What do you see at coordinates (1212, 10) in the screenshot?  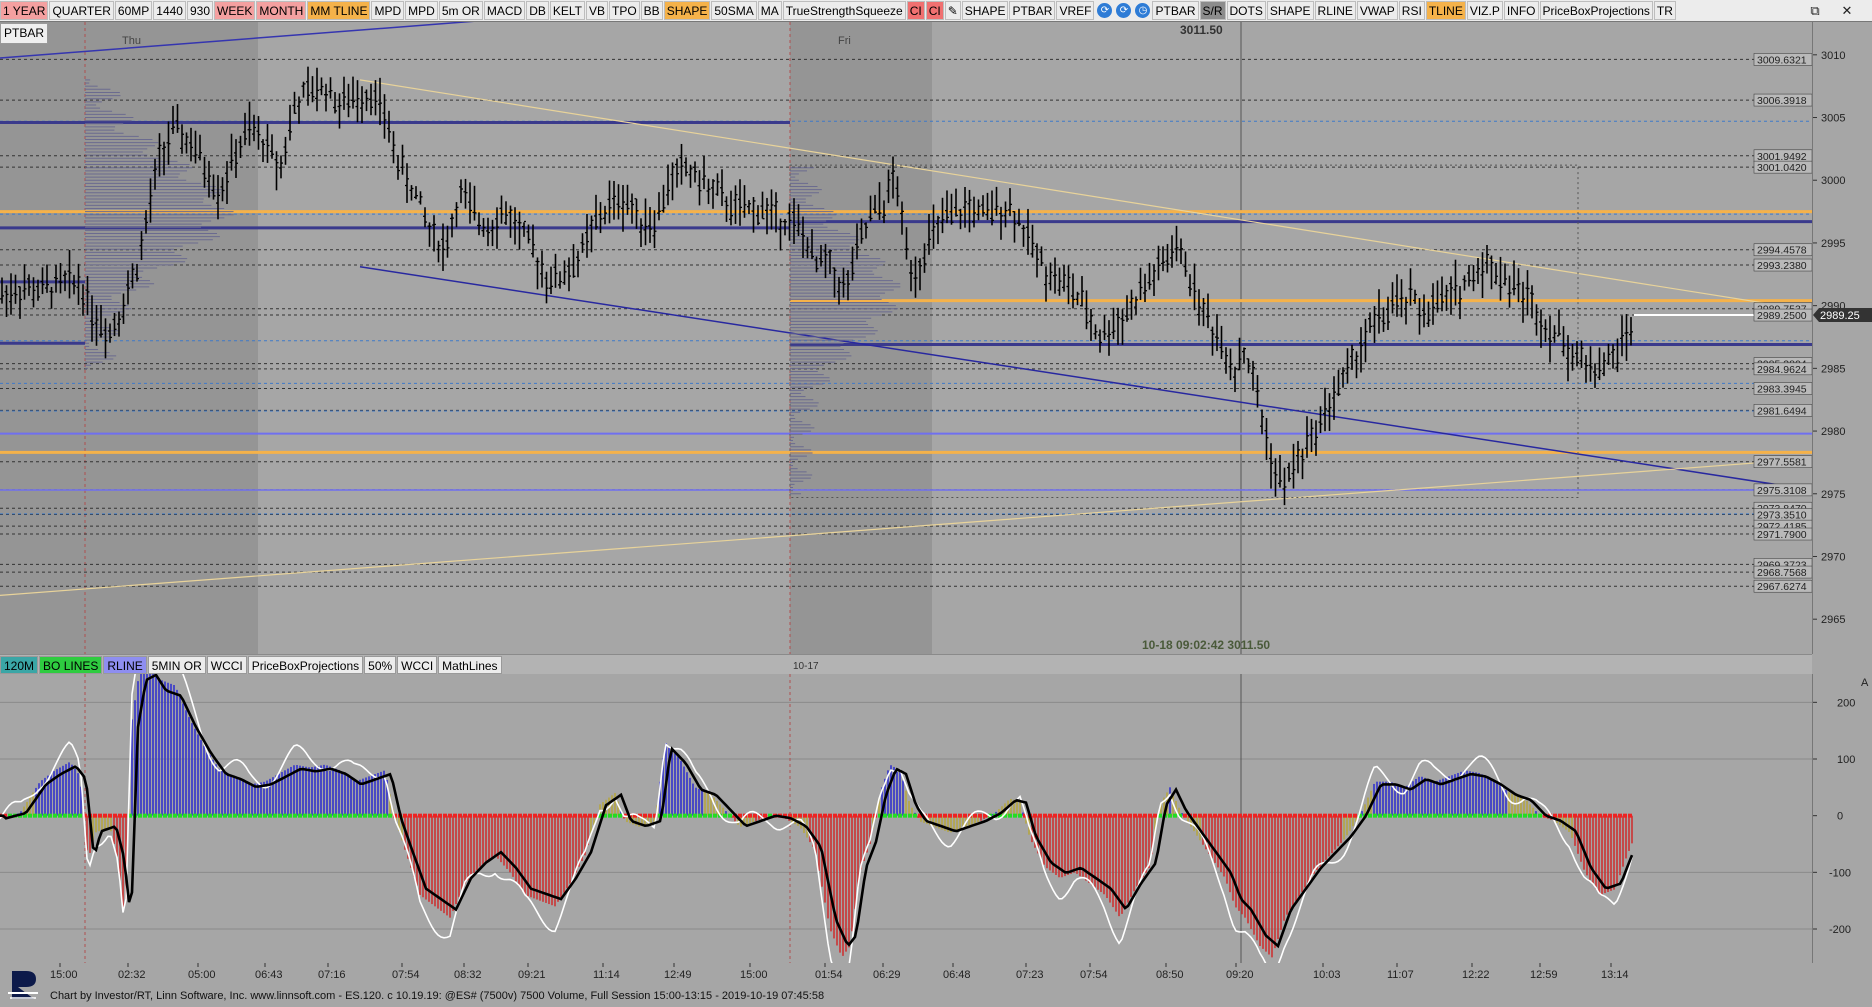 I see `toolbar-button-s-r: S/R` at bounding box center [1212, 10].